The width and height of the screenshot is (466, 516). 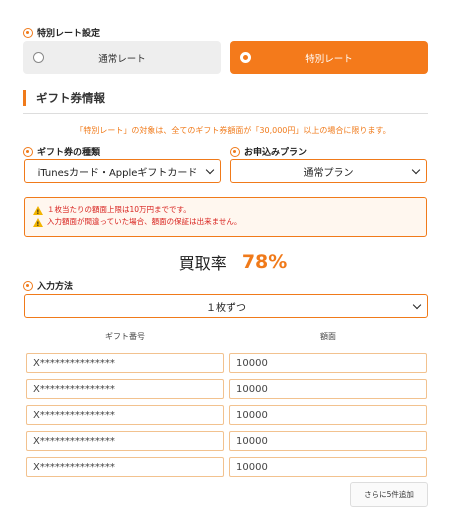 I want to click on input-method-select: １枚ずつ, so click(x=226, y=306).